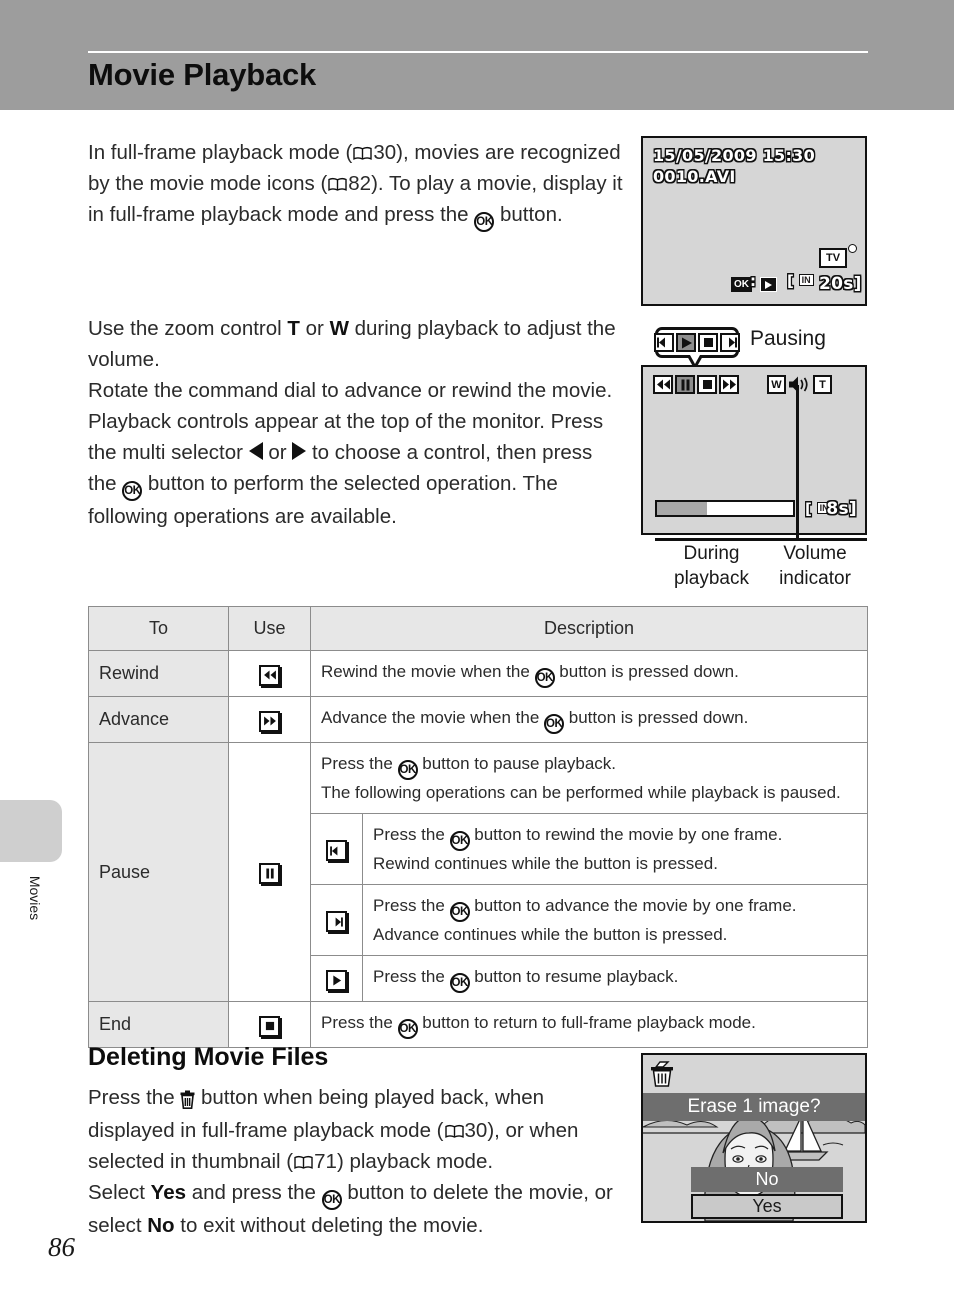 This screenshot has height=1314, width=954. I want to click on row-icon-rewind, so click(269, 673).